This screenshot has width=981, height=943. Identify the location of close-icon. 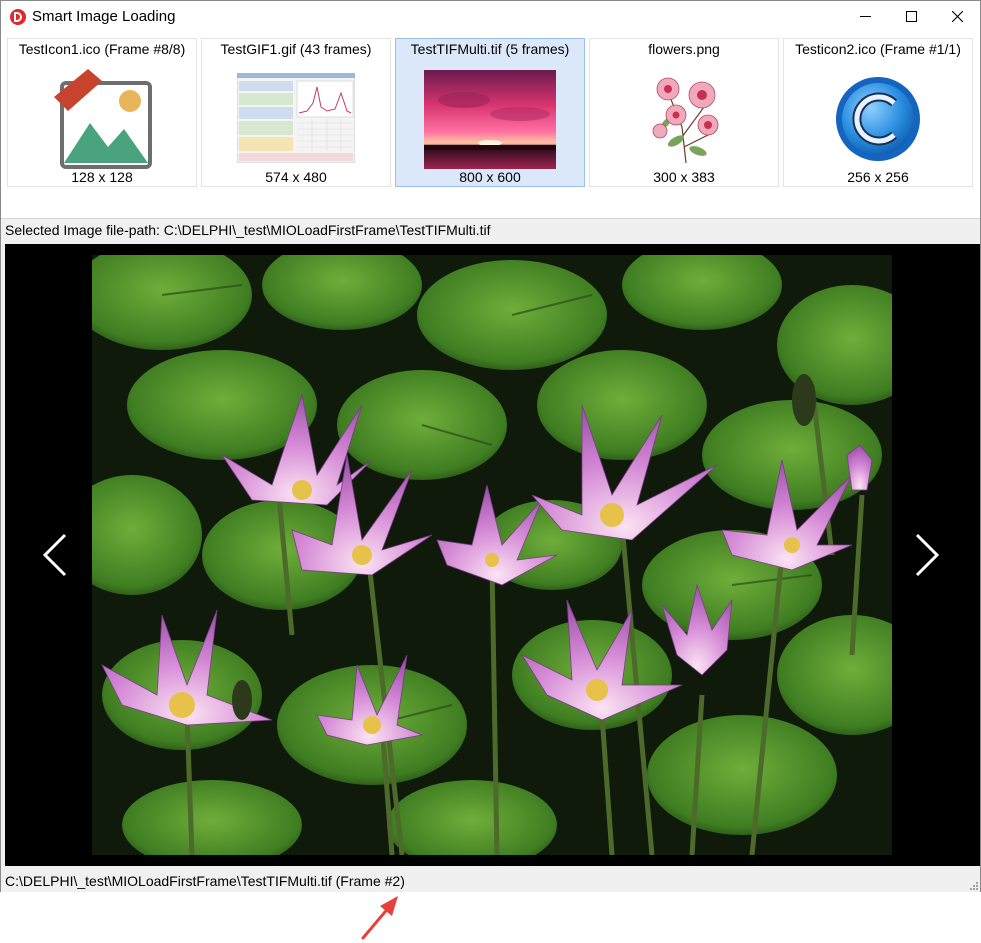
(957, 16).